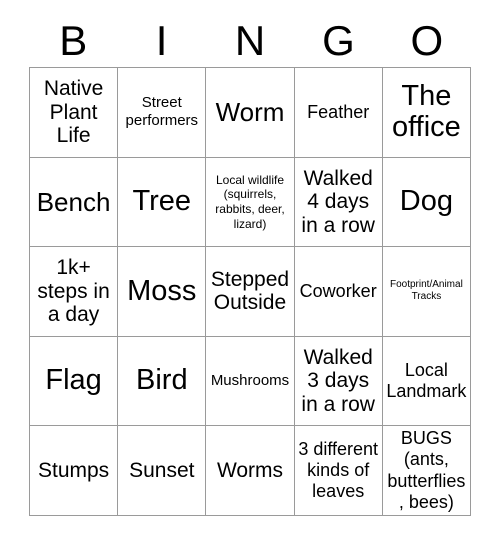 The width and height of the screenshot is (500, 544). I want to click on bingo-cell-label: Feather, so click(338, 111).